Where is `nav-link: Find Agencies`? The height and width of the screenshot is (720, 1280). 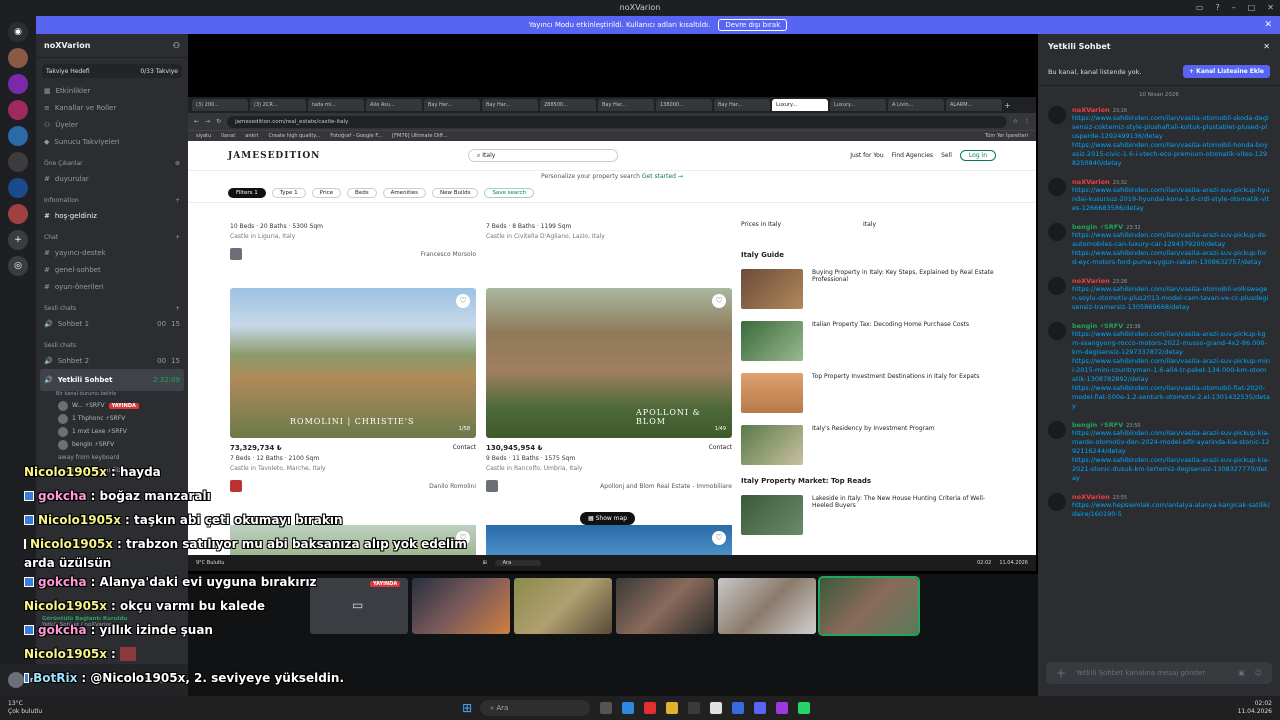 nav-link: Find Agencies is located at coordinates (912, 155).